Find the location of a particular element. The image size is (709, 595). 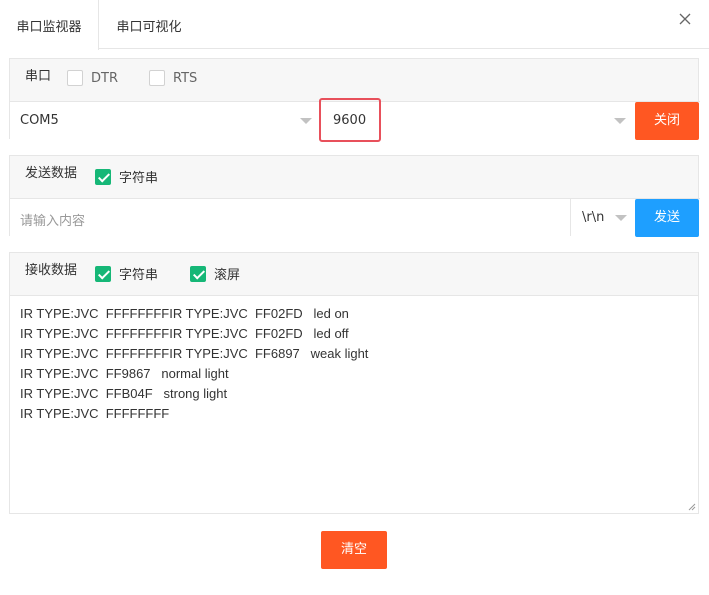

tab-serial-visualization: 串口可视化 is located at coordinates (149, 24).